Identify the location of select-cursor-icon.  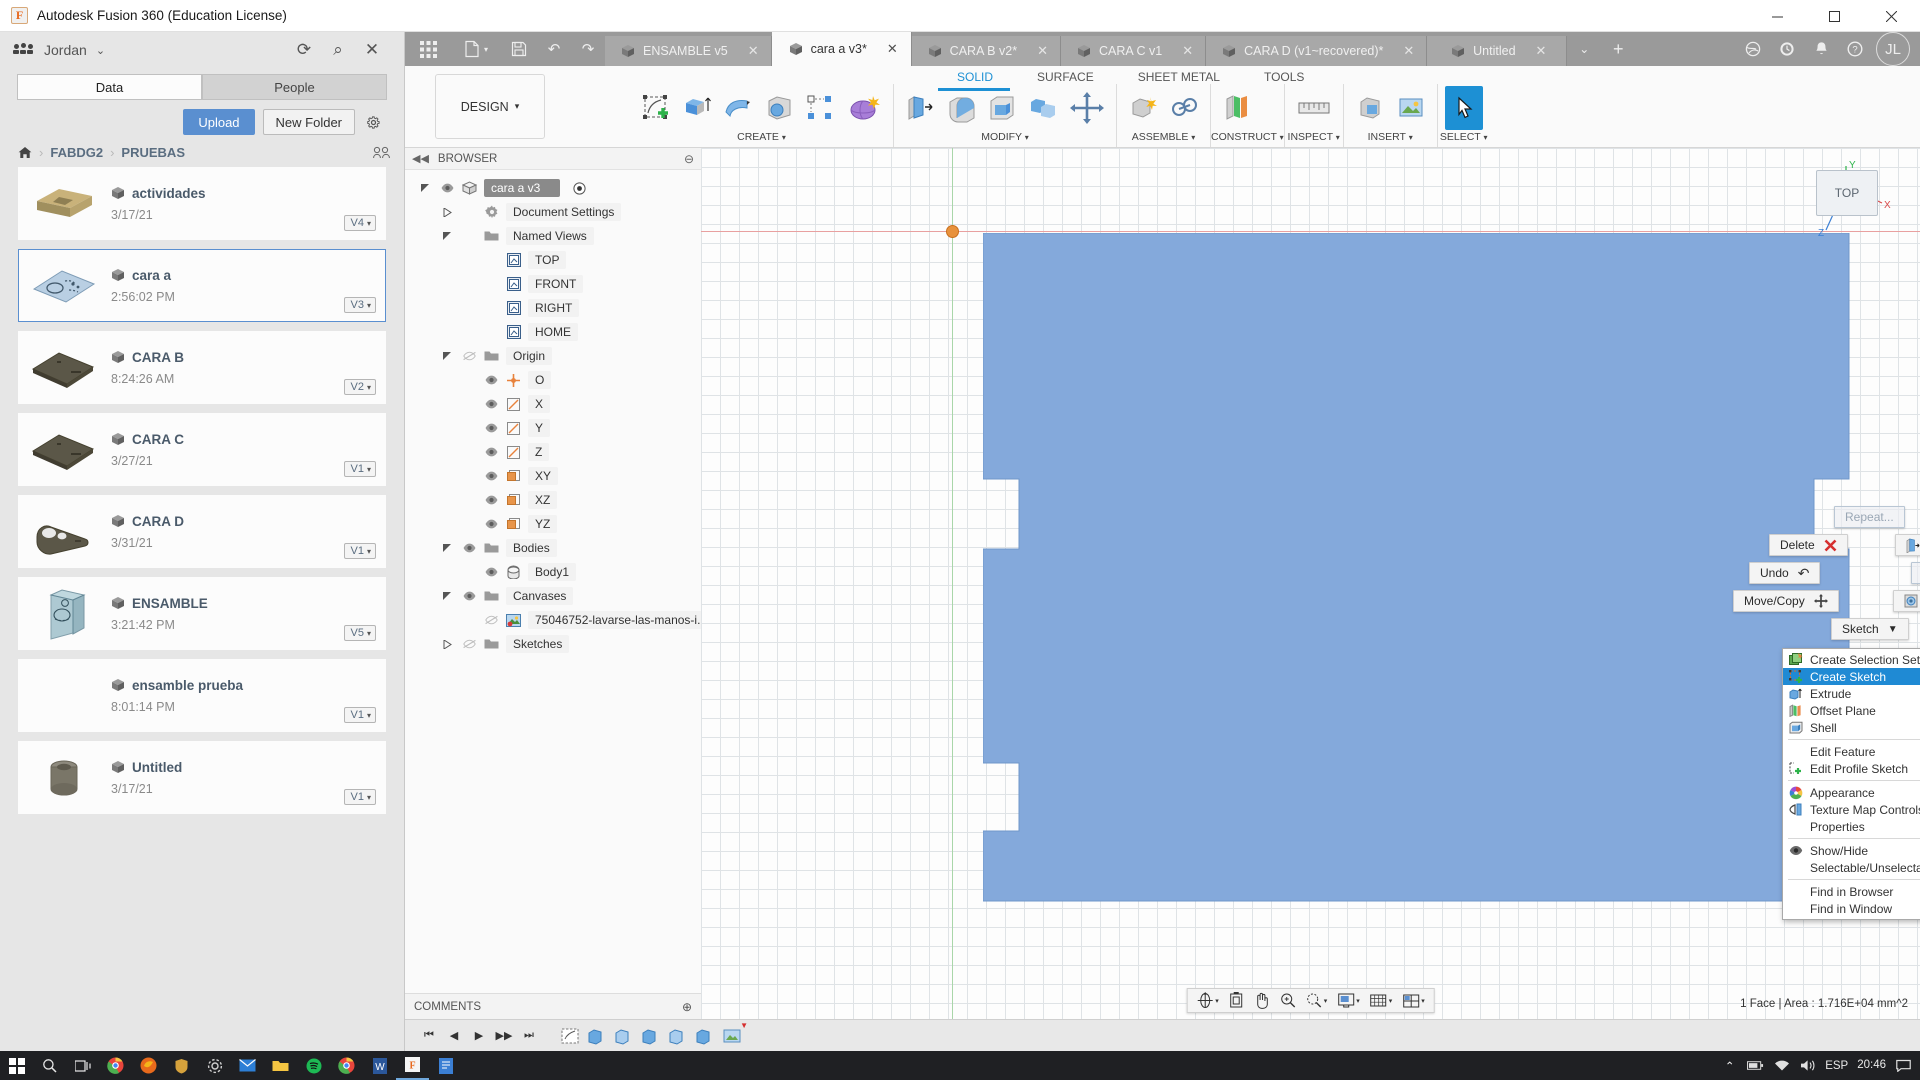
(1463, 108).